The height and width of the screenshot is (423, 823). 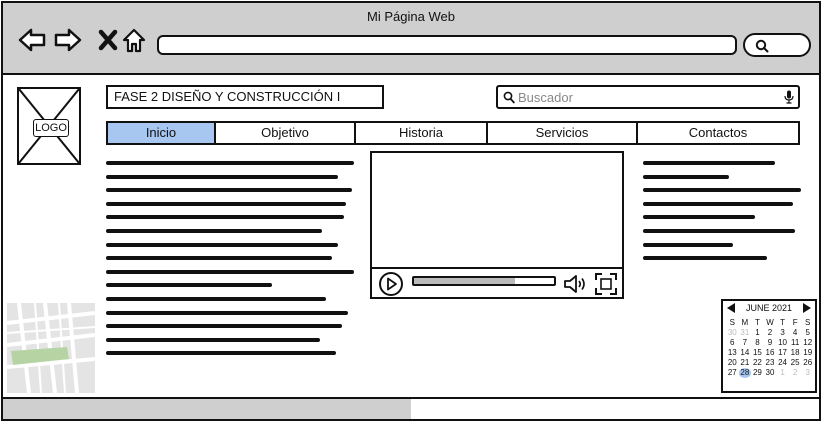 What do you see at coordinates (782, 363) in the screenshot?
I see `calendar-day: 24` at bounding box center [782, 363].